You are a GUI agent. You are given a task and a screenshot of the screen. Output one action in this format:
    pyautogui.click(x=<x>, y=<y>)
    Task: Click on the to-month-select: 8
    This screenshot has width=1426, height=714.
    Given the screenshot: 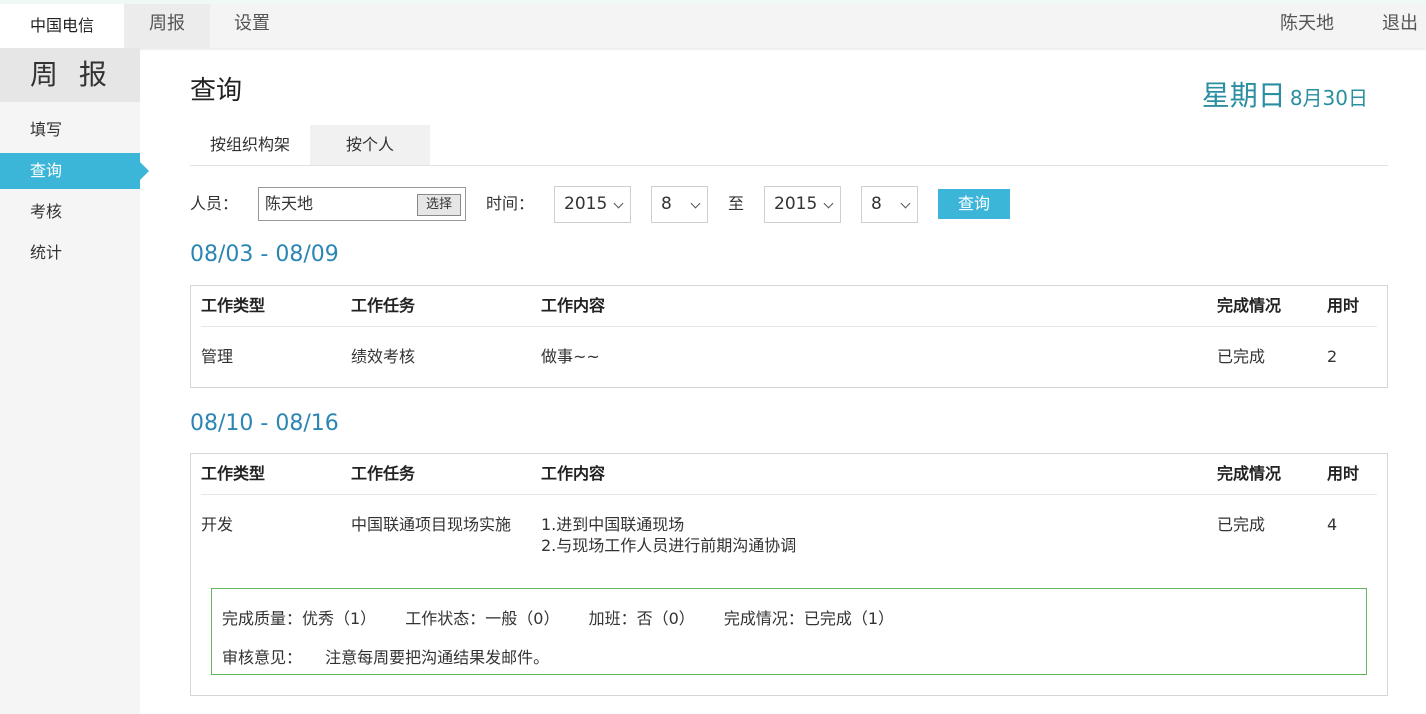 What is the action you would take?
    pyautogui.click(x=889, y=204)
    